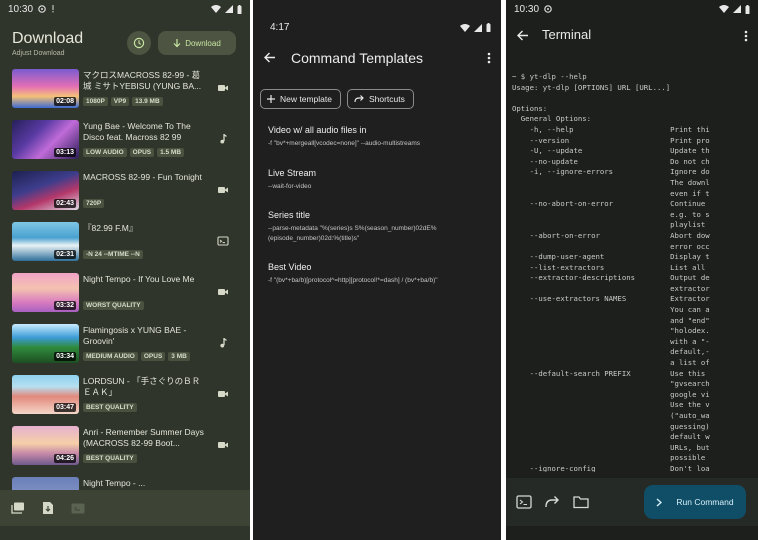 Image resolution: width=758 pixels, height=540 pixels. I want to click on thumbnail: 02:31, so click(45, 241).